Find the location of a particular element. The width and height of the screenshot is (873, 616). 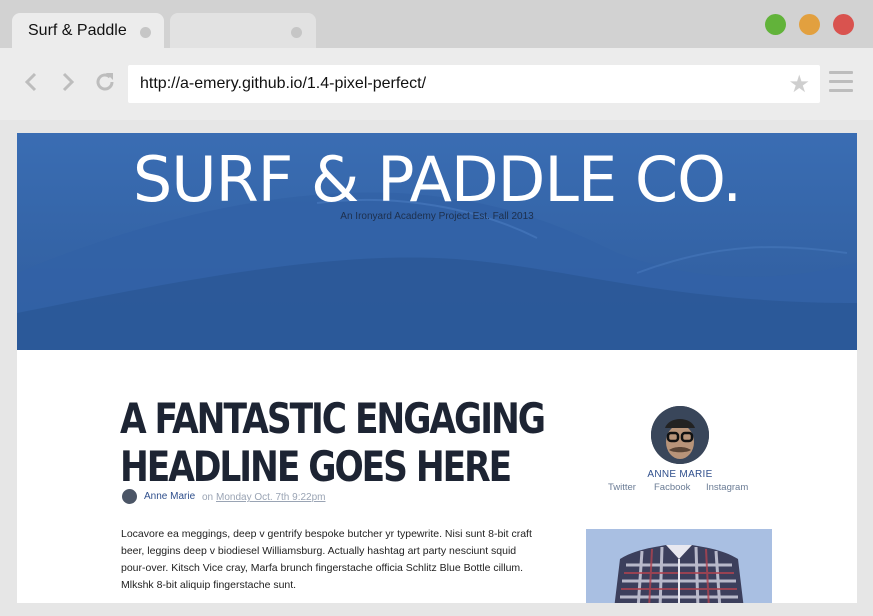

instagram-link: Instagram is located at coordinates (727, 487).